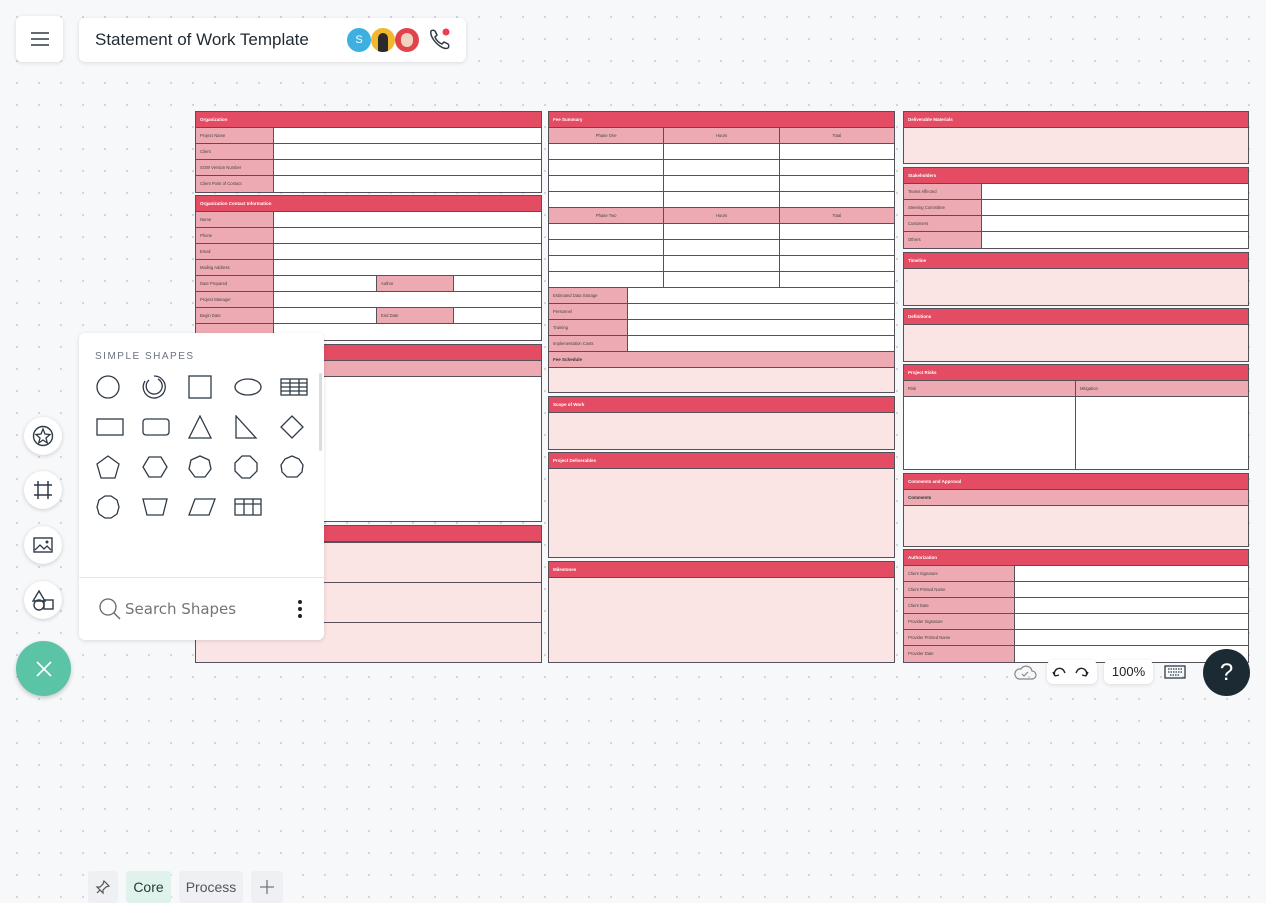  What do you see at coordinates (320, 412) in the screenshot?
I see `panel-scrollbar` at bounding box center [320, 412].